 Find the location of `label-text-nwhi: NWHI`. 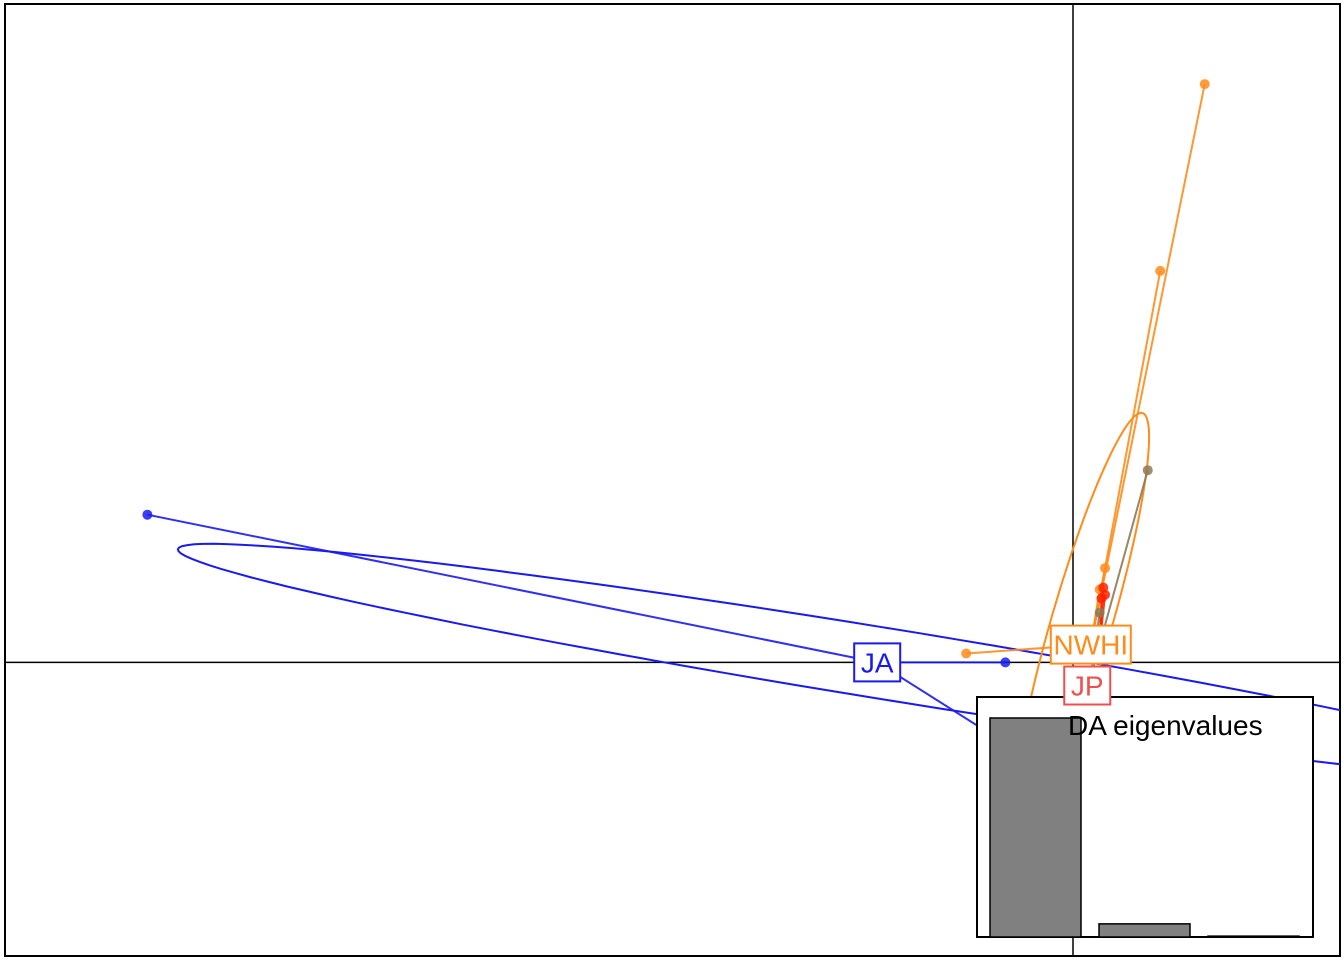

label-text-nwhi: NWHI is located at coordinates (1090, 645).